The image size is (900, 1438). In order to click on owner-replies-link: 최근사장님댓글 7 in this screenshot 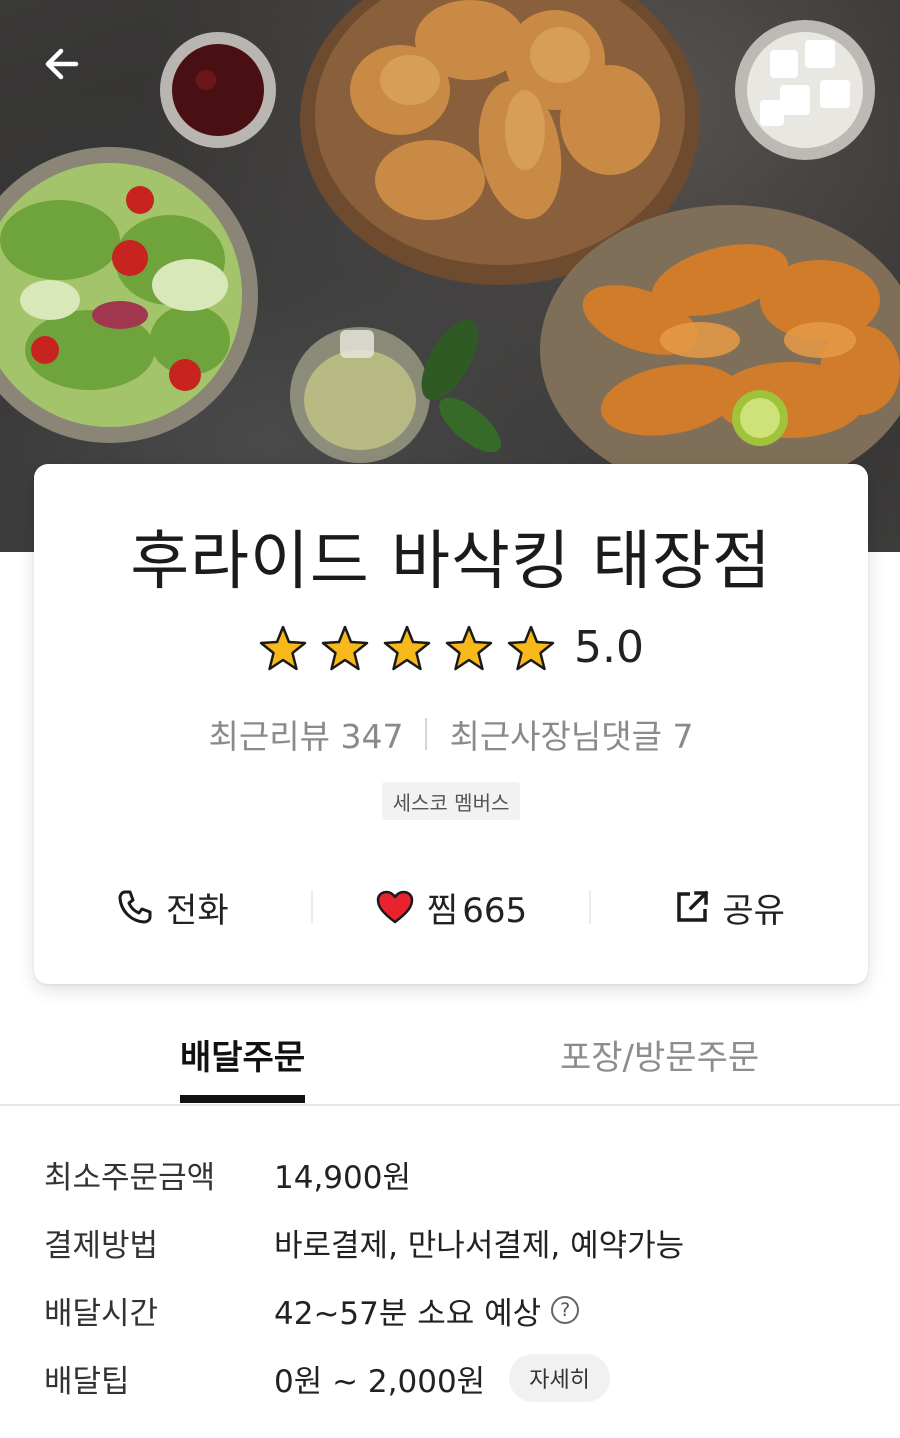, I will do `click(571, 734)`.